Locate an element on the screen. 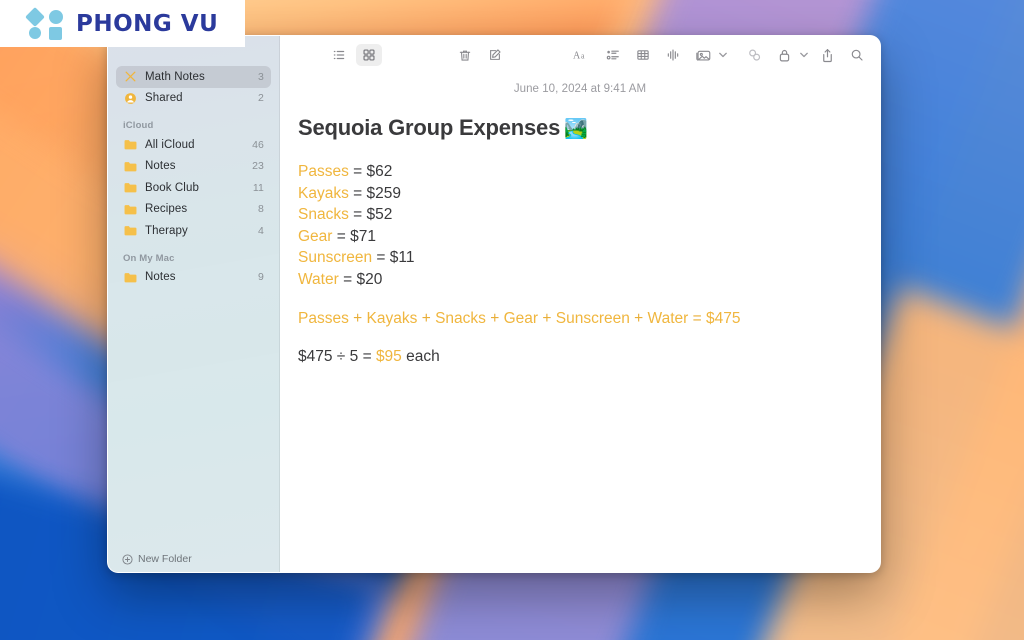  sum-term: Water is located at coordinates (668, 318).